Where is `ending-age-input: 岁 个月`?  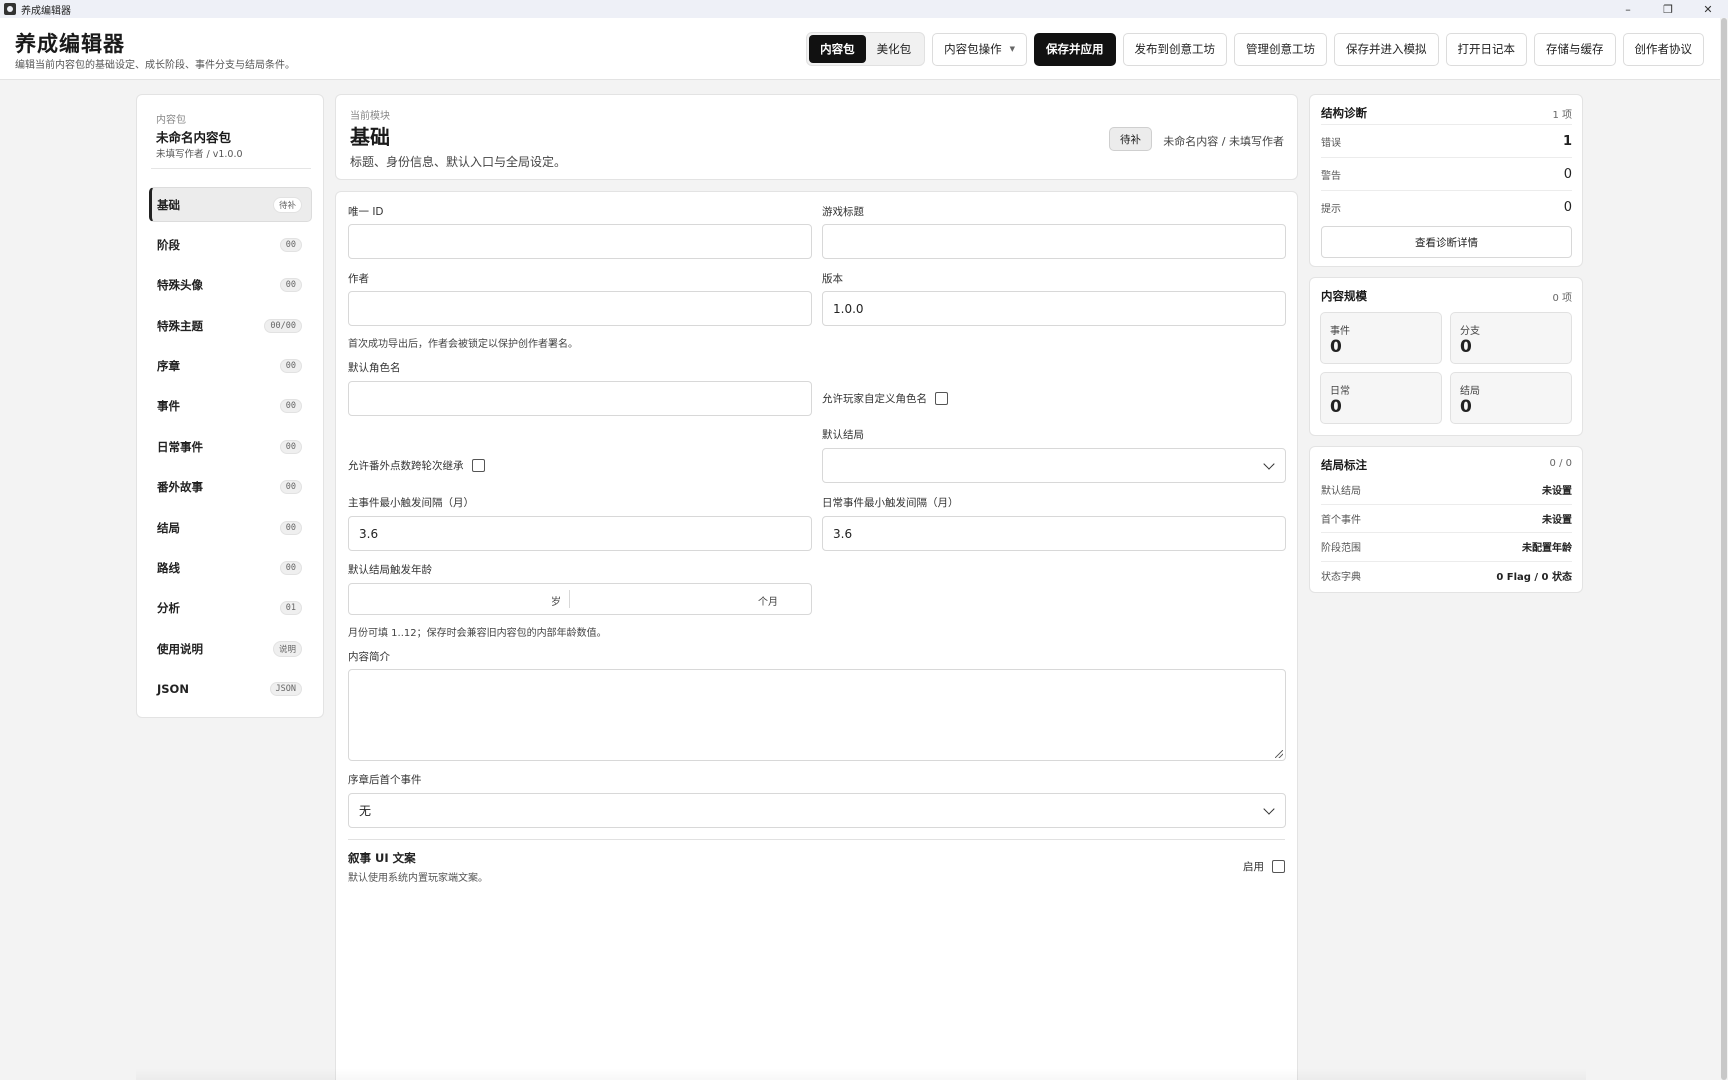
ending-age-input: 岁 个月 is located at coordinates (580, 599).